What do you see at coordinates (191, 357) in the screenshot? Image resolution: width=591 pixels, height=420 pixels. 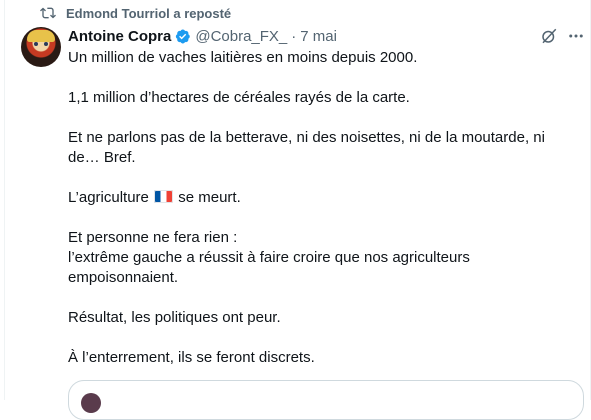 I see `tweet-line: À l’enterrement, ils se feront discrets.` at bounding box center [191, 357].